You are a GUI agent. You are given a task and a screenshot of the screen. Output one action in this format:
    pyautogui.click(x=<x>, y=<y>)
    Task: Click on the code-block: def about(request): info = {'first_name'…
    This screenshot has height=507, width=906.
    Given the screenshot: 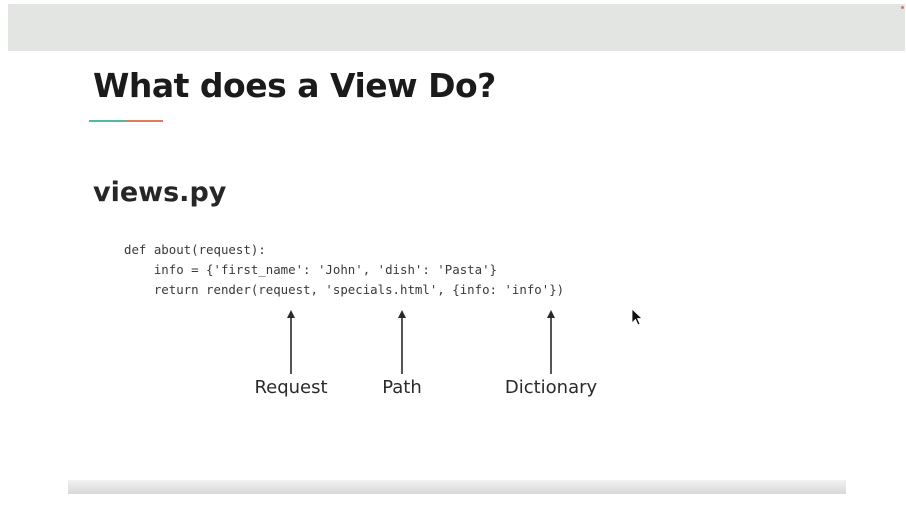 What is the action you would take?
    pyautogui.click(x=344, y=270)
    